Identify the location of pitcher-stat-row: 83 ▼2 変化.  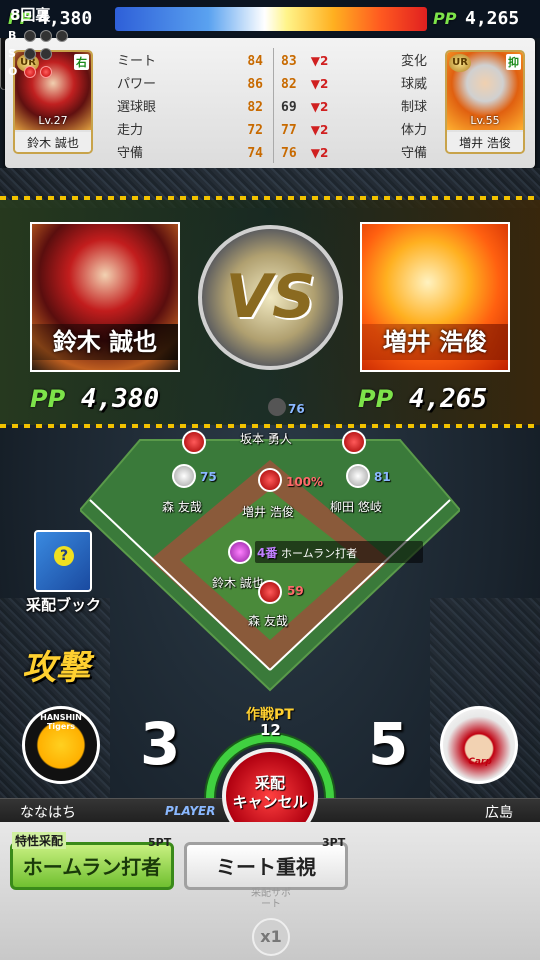
(356, 61).